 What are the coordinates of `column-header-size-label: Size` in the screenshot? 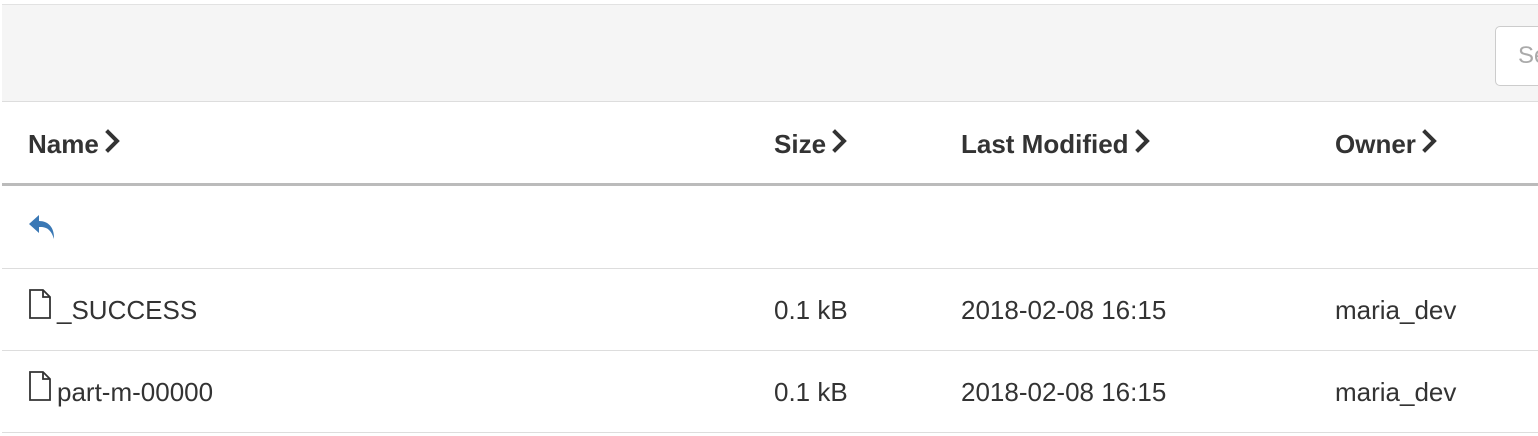 It's located at (800, 144).